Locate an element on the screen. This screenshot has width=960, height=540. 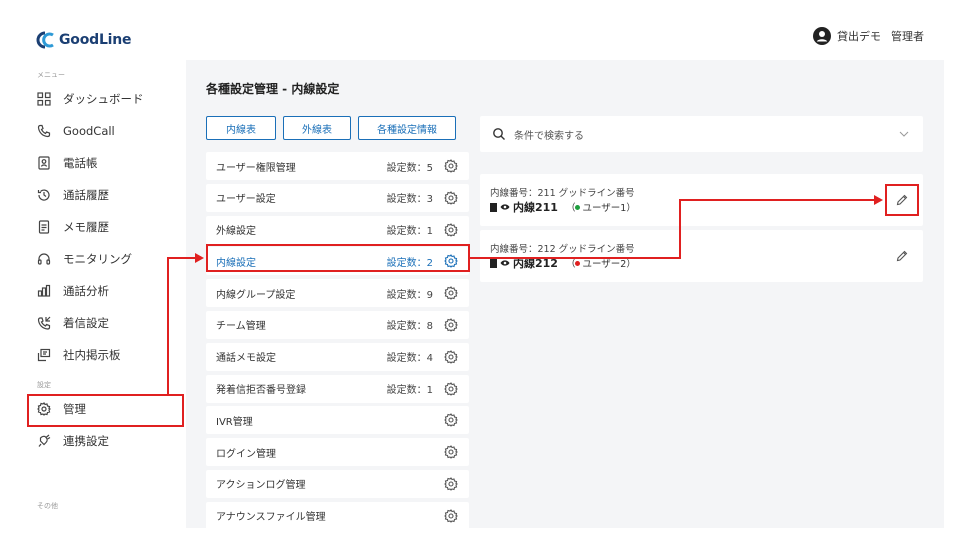
extension-info: 内線番号：211 グッドライン番号 is located at coordinates (562, 193).